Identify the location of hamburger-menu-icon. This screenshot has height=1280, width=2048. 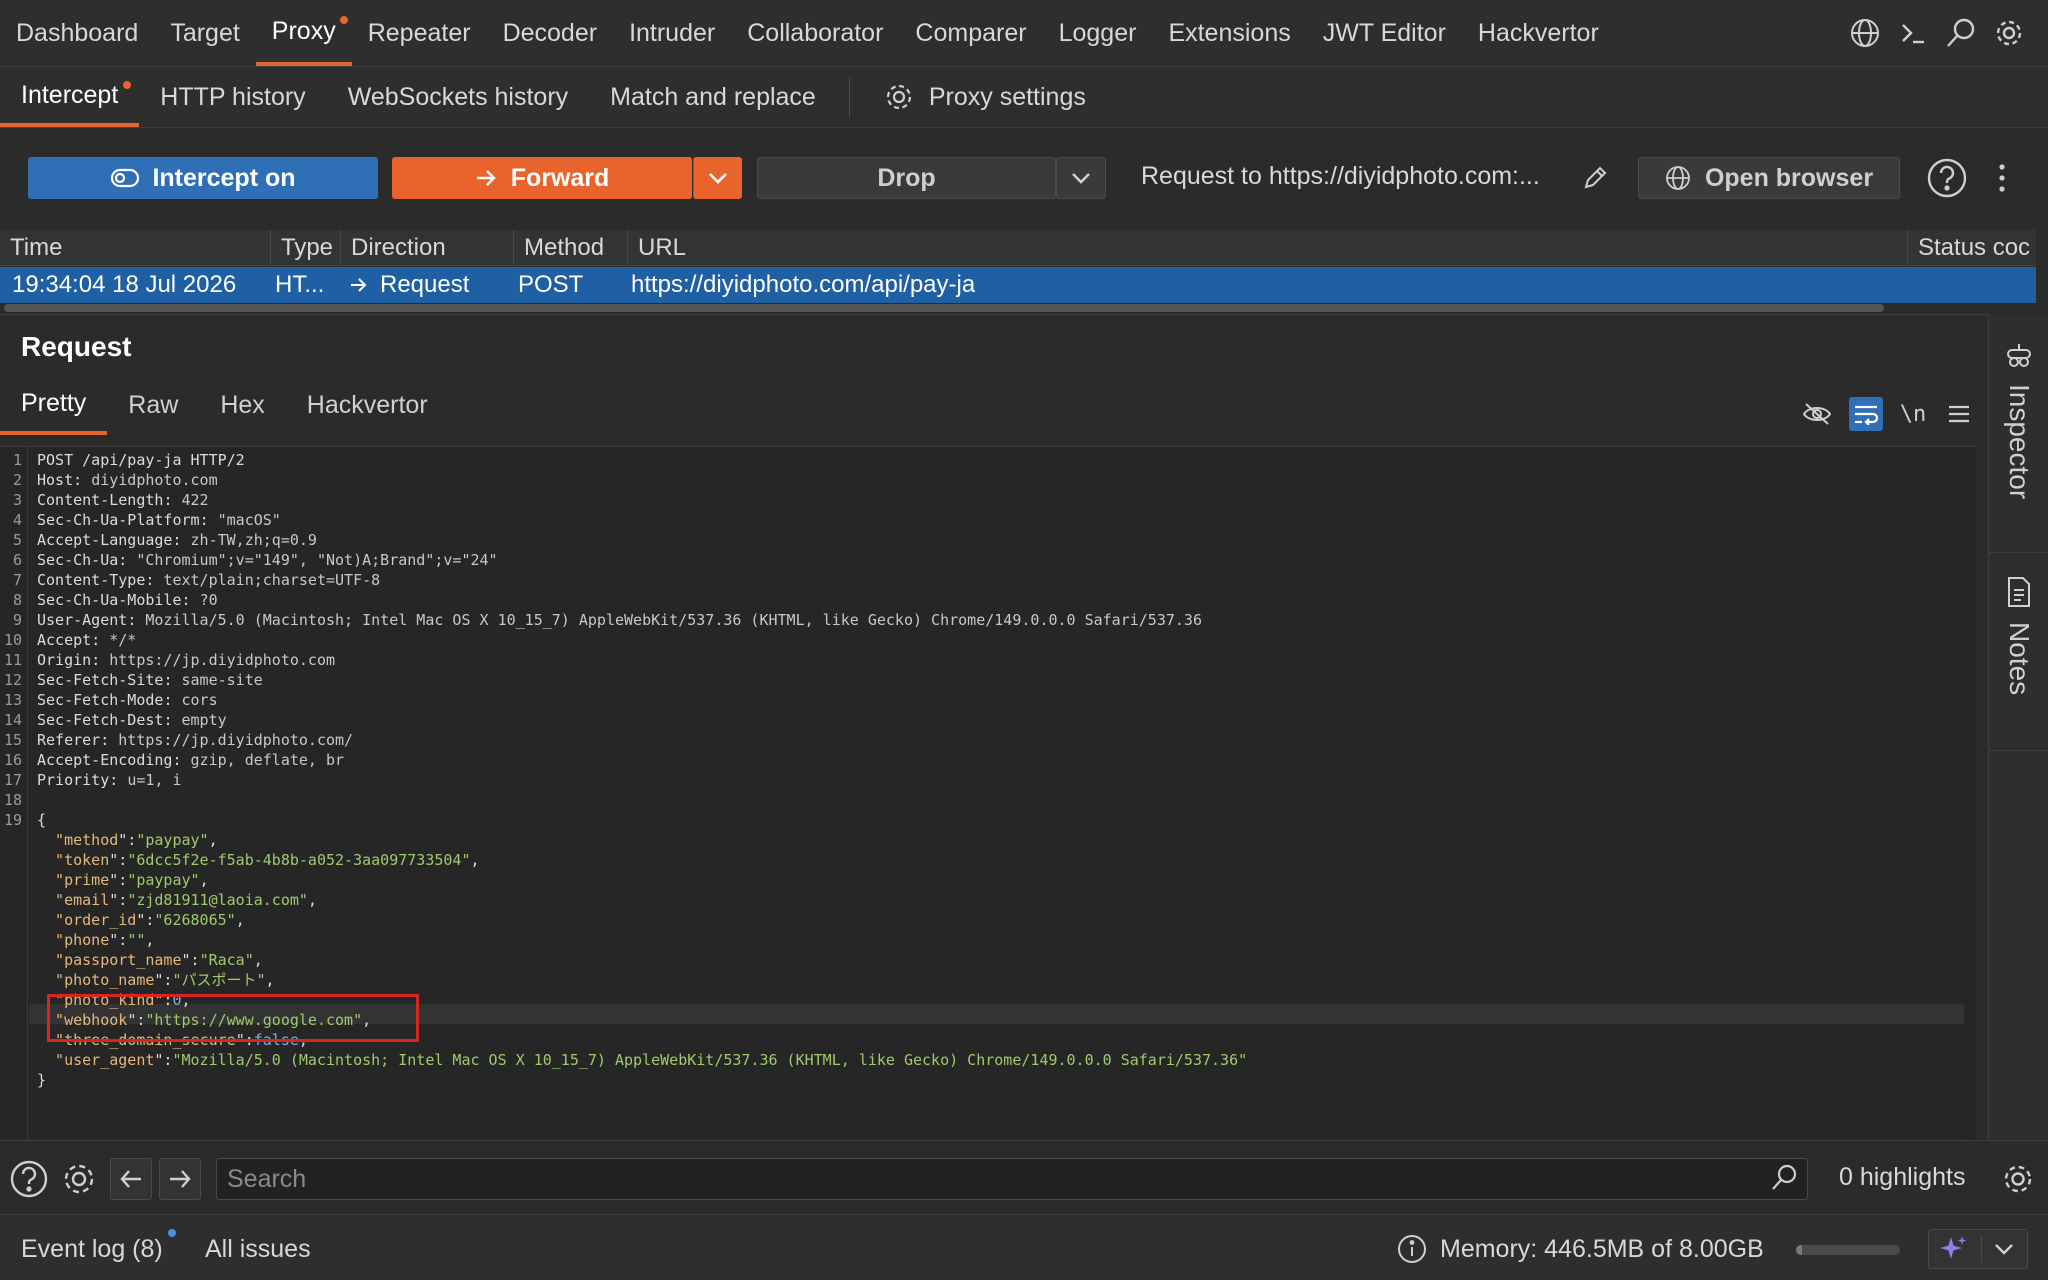
(1959, 414).